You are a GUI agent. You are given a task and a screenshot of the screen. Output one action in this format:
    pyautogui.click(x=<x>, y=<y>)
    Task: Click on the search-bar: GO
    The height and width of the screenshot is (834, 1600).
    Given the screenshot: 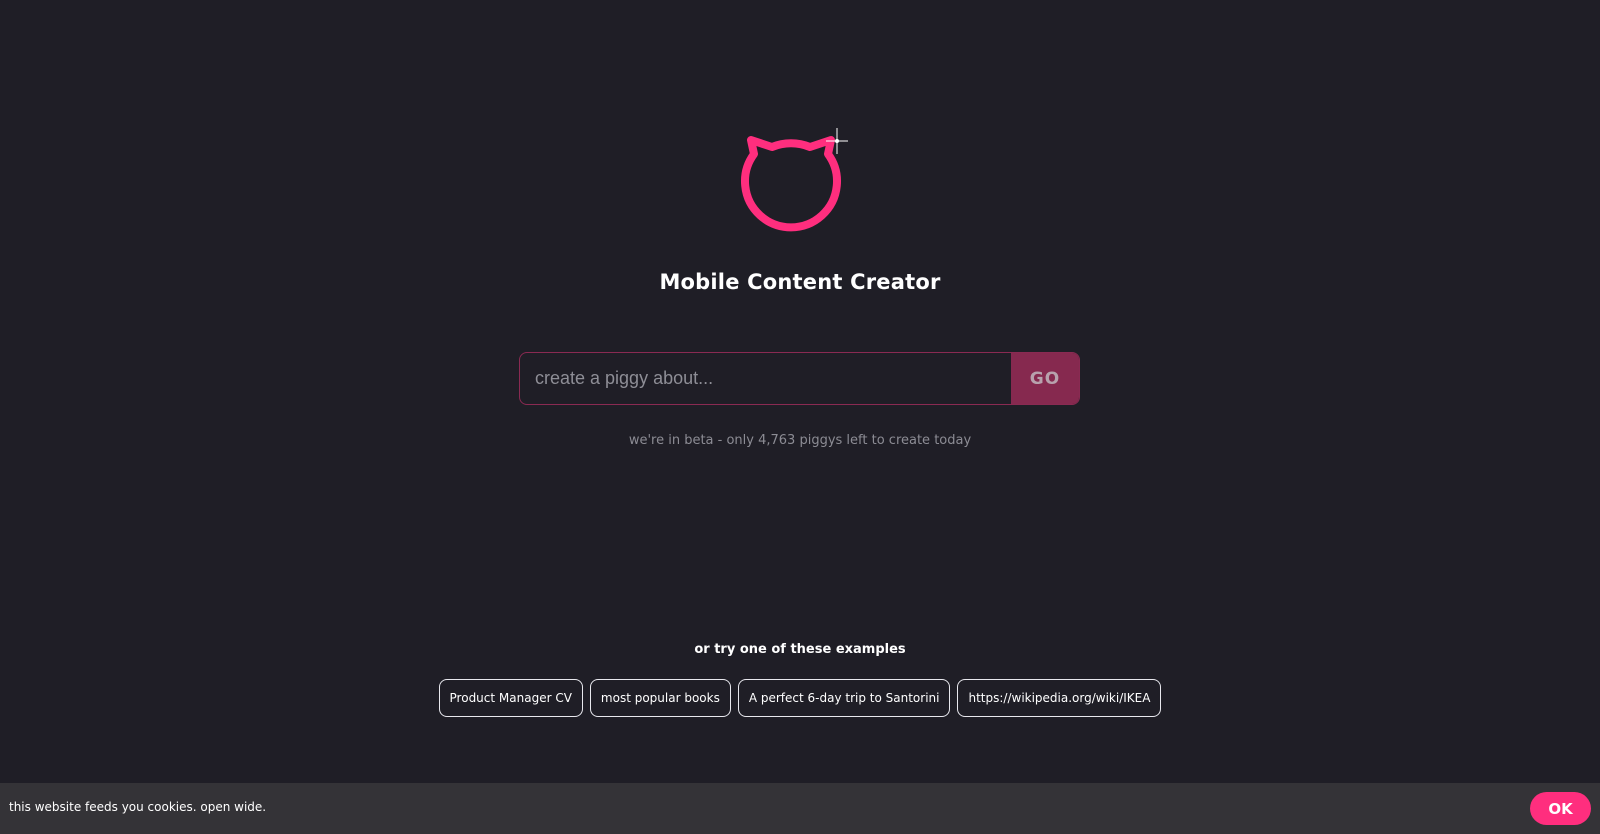 What is the action you would take?
    pyautogui.click(x=799, y=378)
    